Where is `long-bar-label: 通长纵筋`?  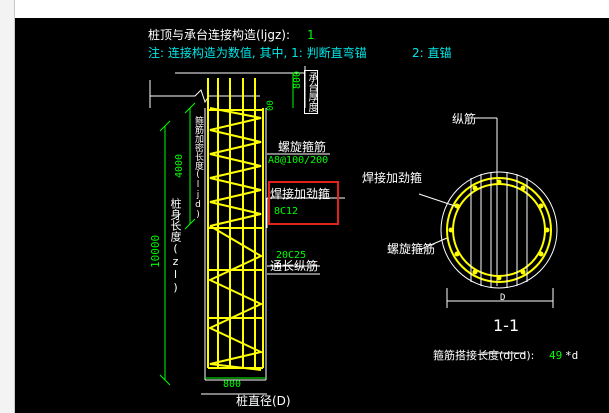 long-bar-label: 通长纵筋 is located at coordinates (294, 266).